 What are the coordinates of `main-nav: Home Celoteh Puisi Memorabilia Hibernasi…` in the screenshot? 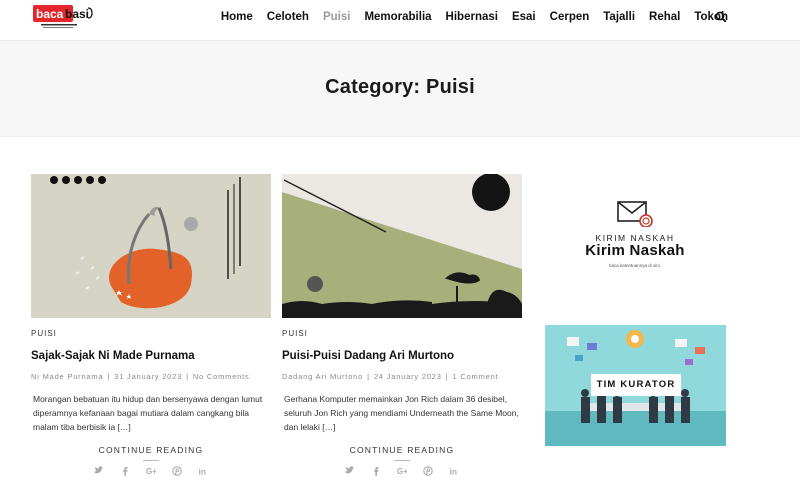 It's located at (467, 17).